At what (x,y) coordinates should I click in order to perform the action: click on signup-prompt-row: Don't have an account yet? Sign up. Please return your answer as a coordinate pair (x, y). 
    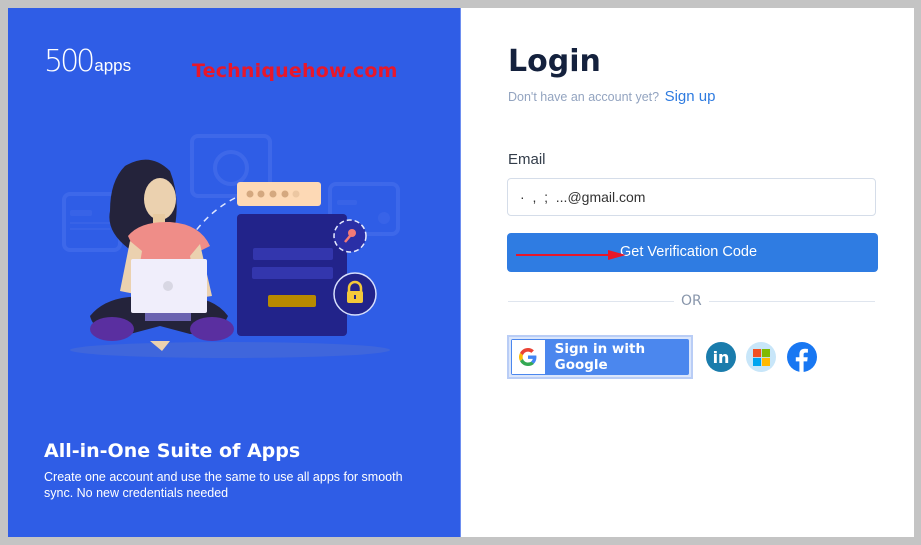
    Looking at the image, I should click on (611, 96).